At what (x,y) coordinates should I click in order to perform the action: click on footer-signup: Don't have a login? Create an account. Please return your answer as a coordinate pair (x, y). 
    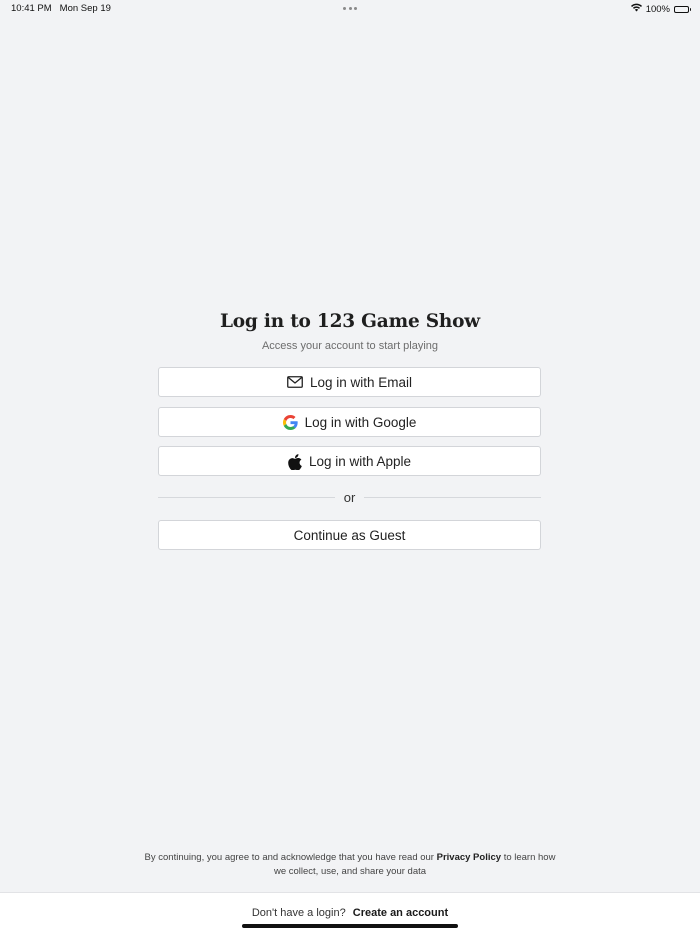
    Looking at the image, I should click on (350, 913).